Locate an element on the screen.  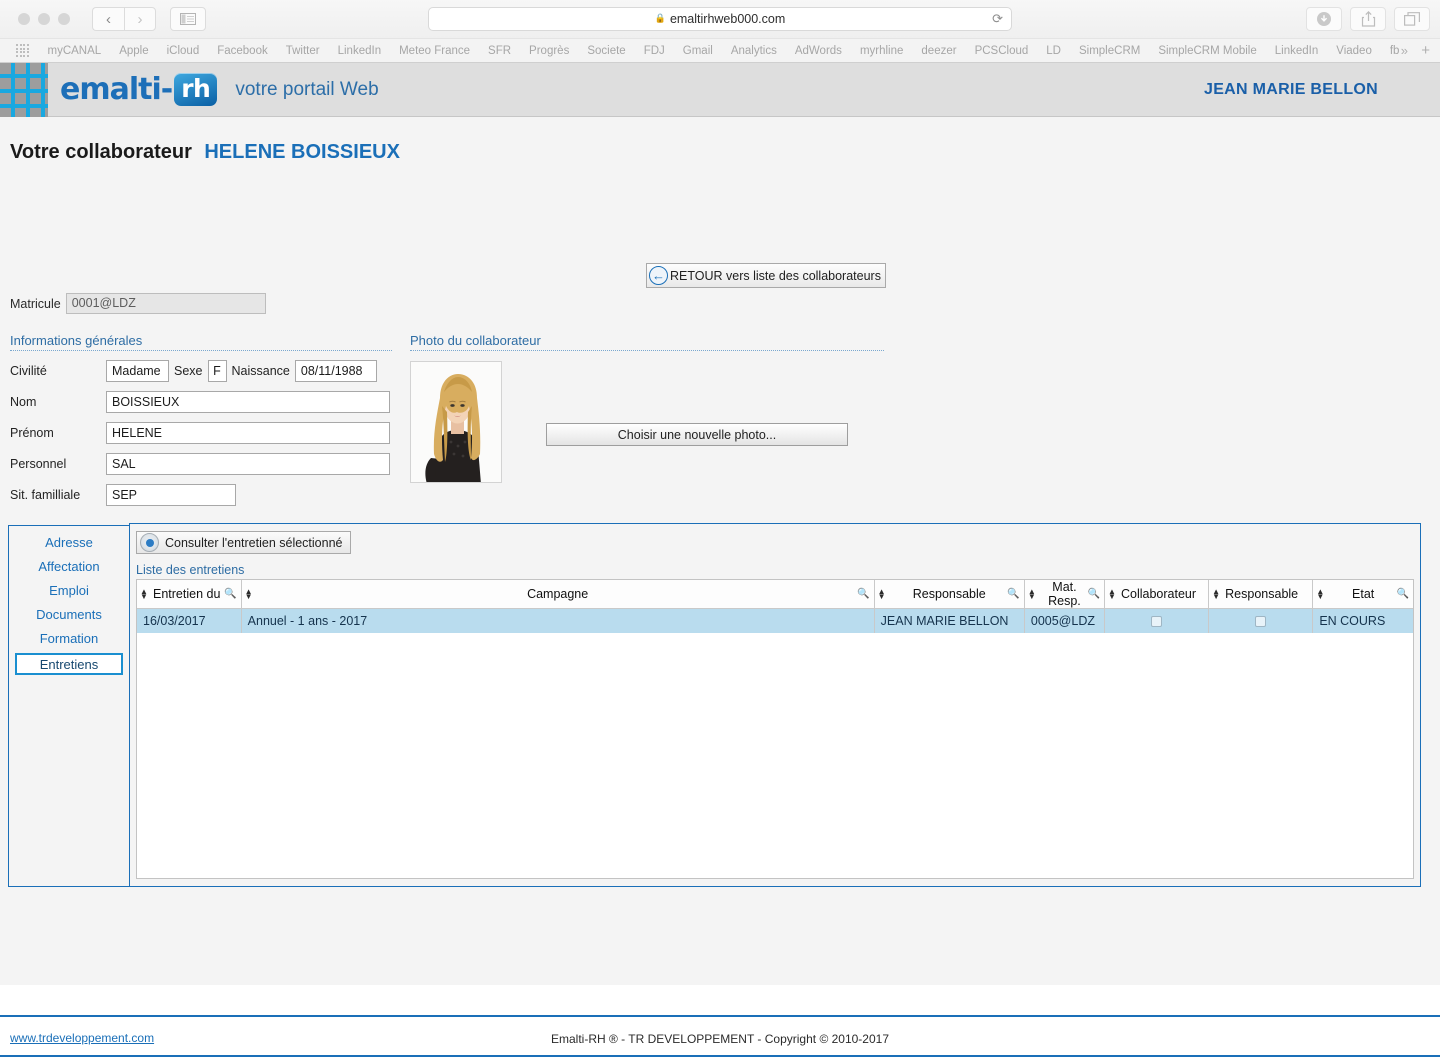
naissance-input: 08/11/1988 is located at coordinates (335, 371).